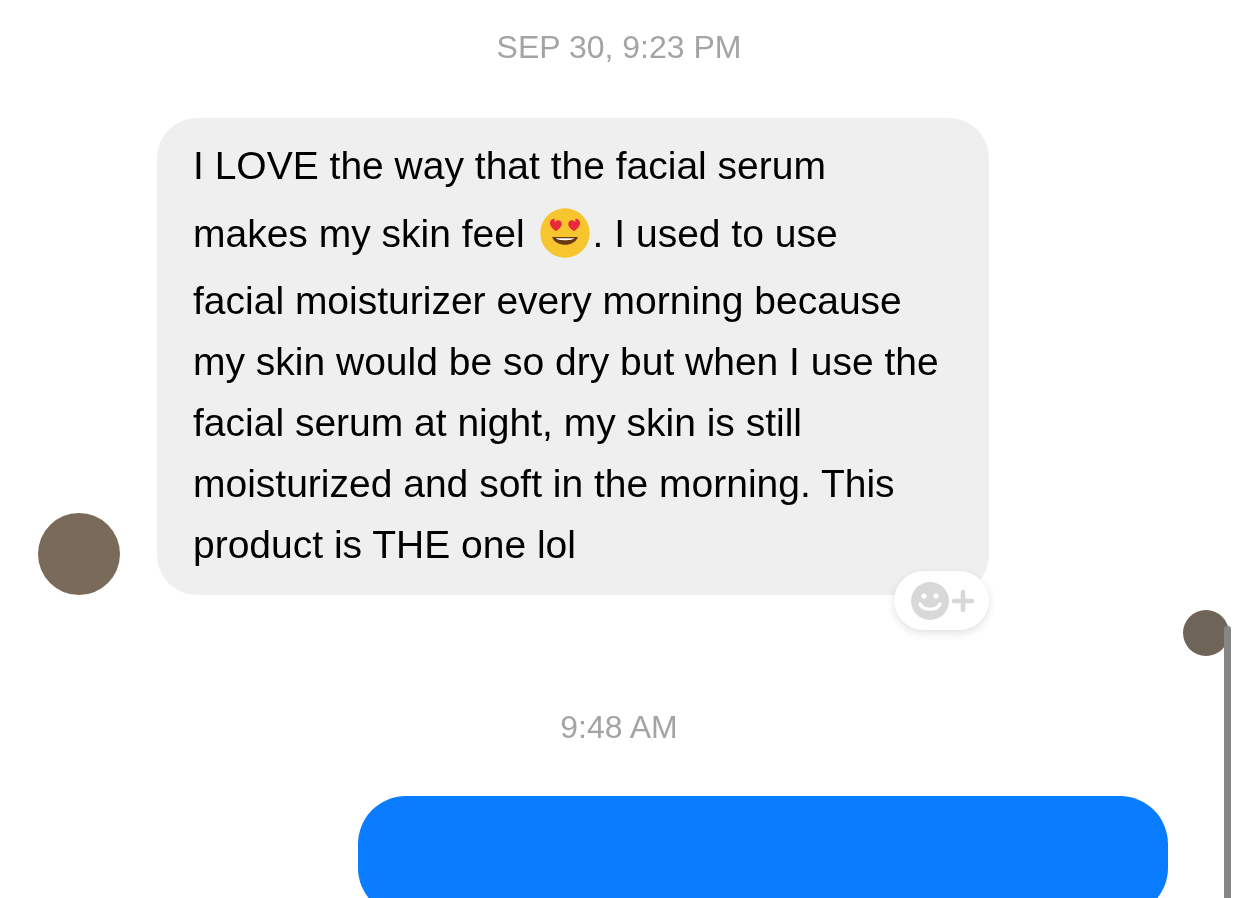  I want to click on timestamp: 9:48 AM, so click(619, 727).